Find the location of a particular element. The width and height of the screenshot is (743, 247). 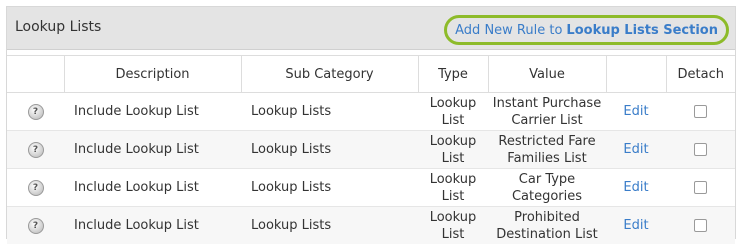

row-value: Prohibited Destination List is located at coordinates (547, 225).